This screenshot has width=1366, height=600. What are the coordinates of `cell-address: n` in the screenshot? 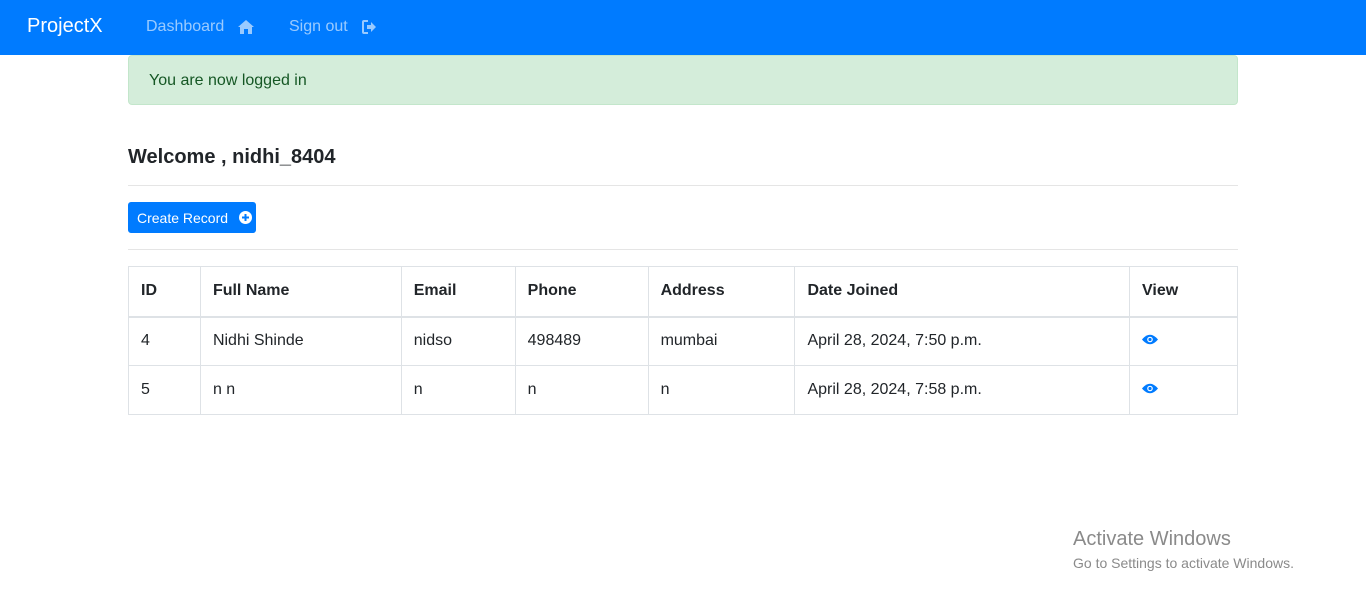 It's located at (721, 390).